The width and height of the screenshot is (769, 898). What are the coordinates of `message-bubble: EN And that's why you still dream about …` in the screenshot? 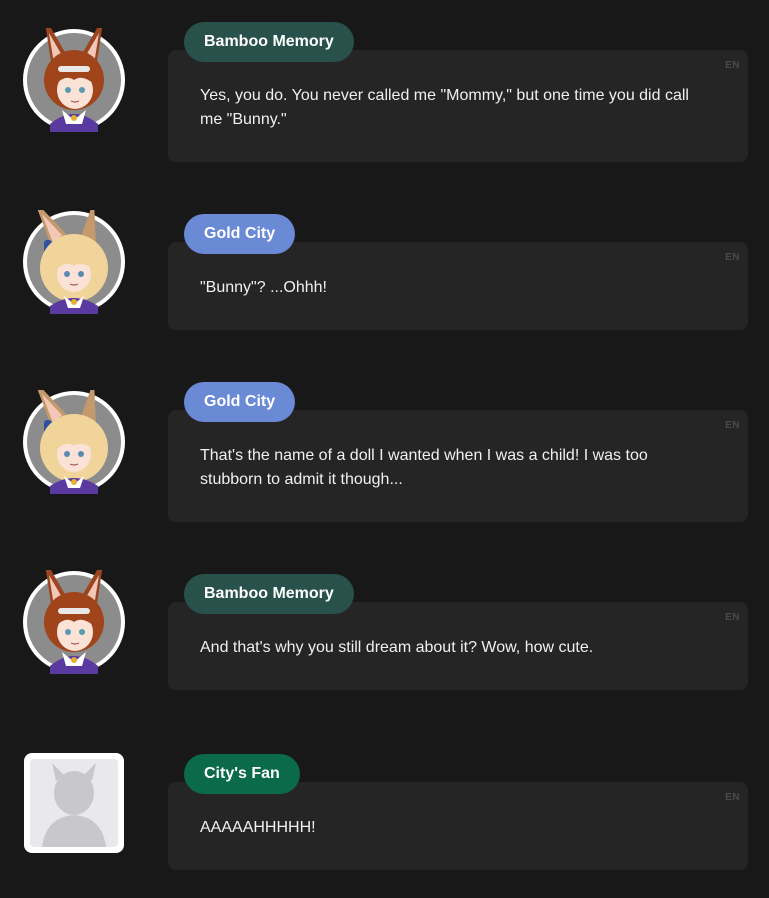 It's located at (458, 646).